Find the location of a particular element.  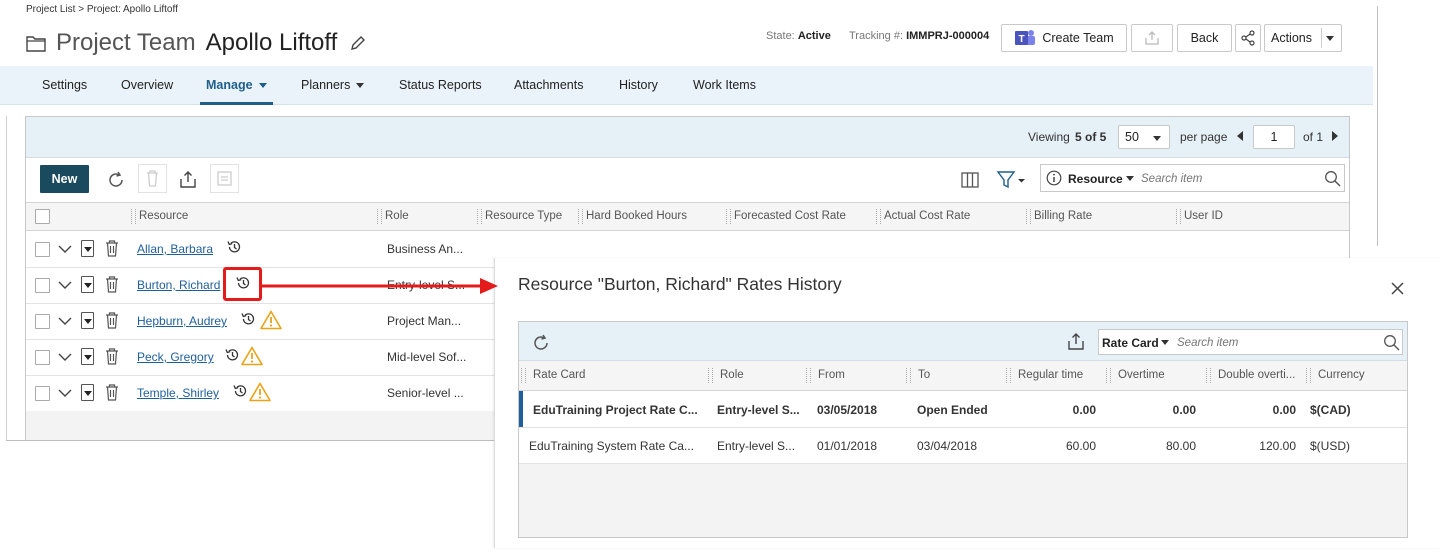

rate-currency-cell: $(USD) is located at coordinates (1330, 446).